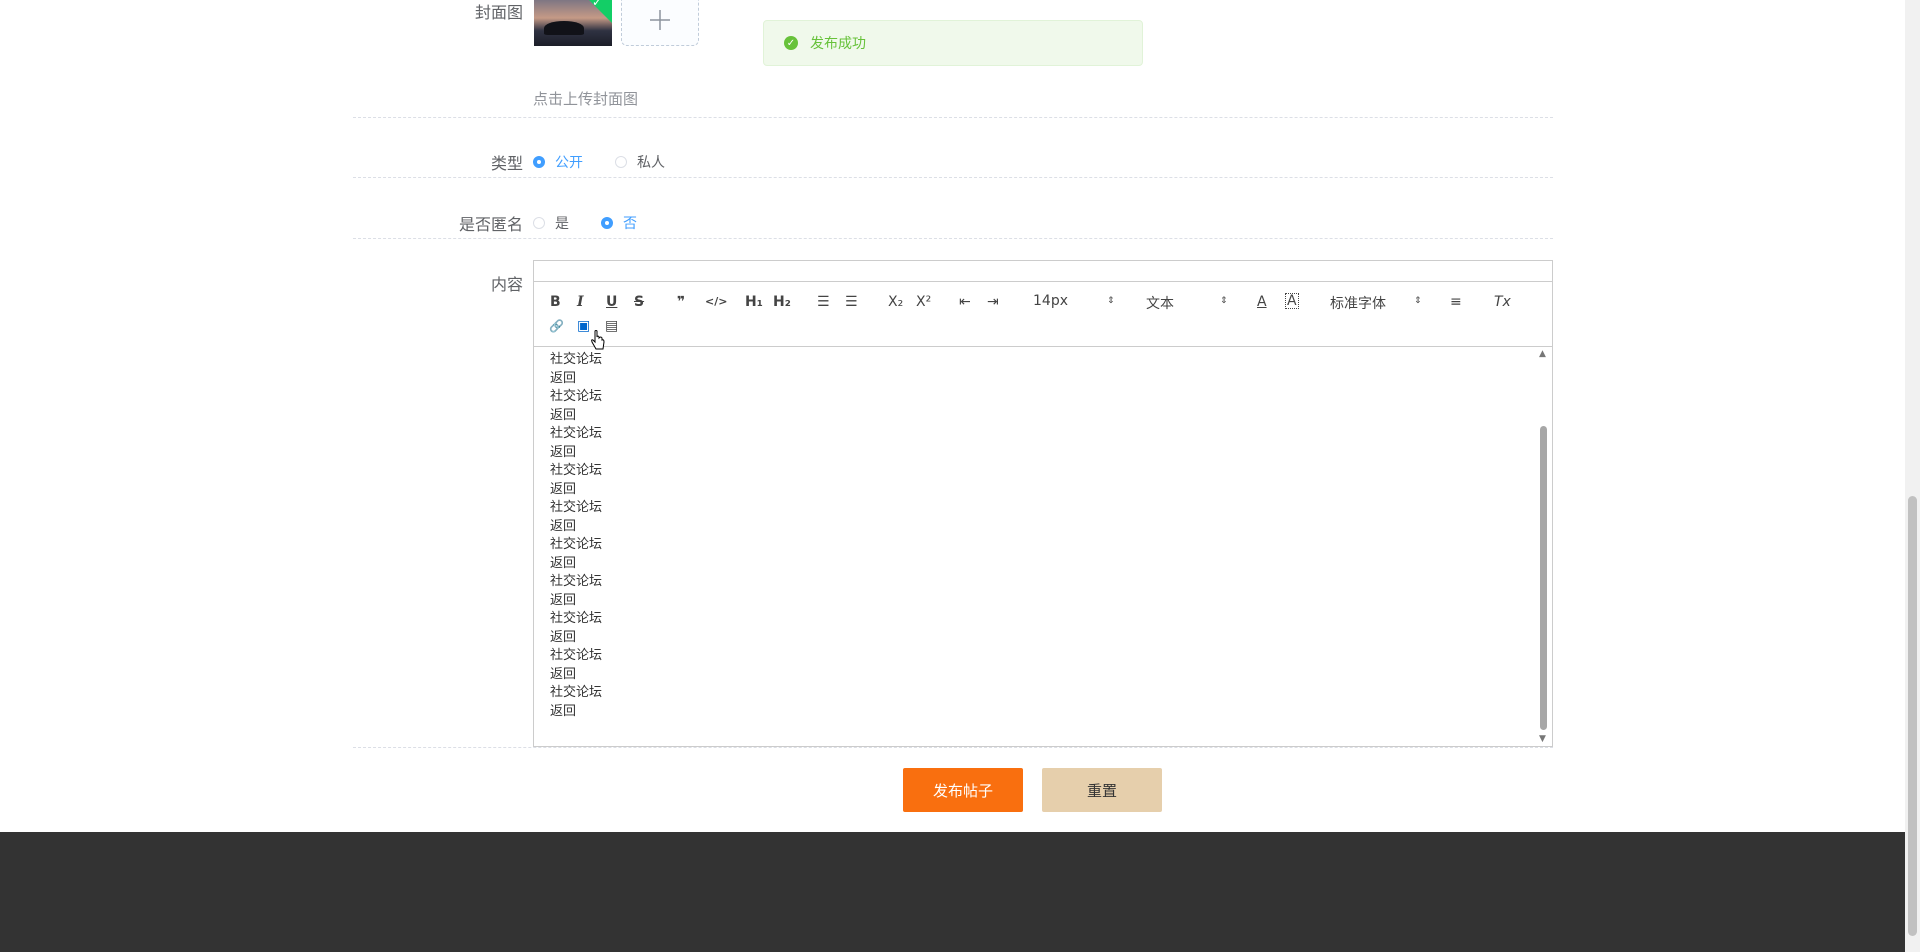  I want to click on superscript-button: X², so click(923, 302).